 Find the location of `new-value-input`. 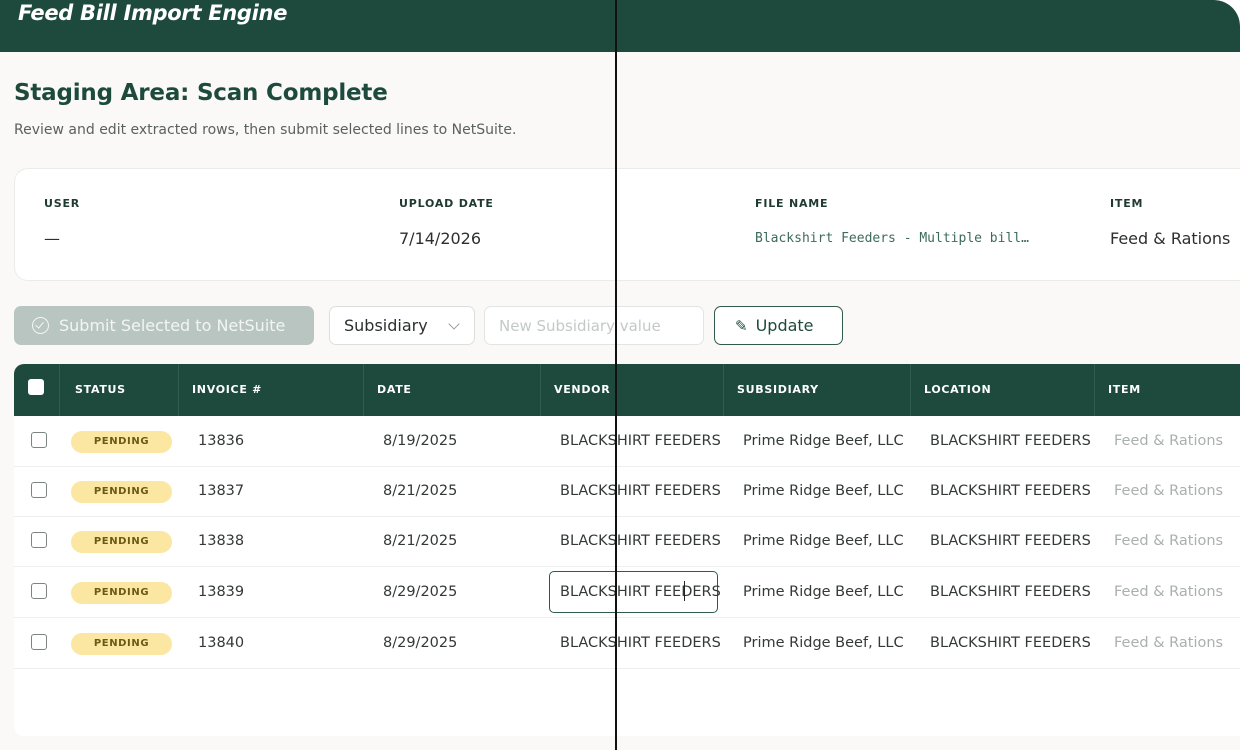

new-value-input is located at coordinates (594, 325).